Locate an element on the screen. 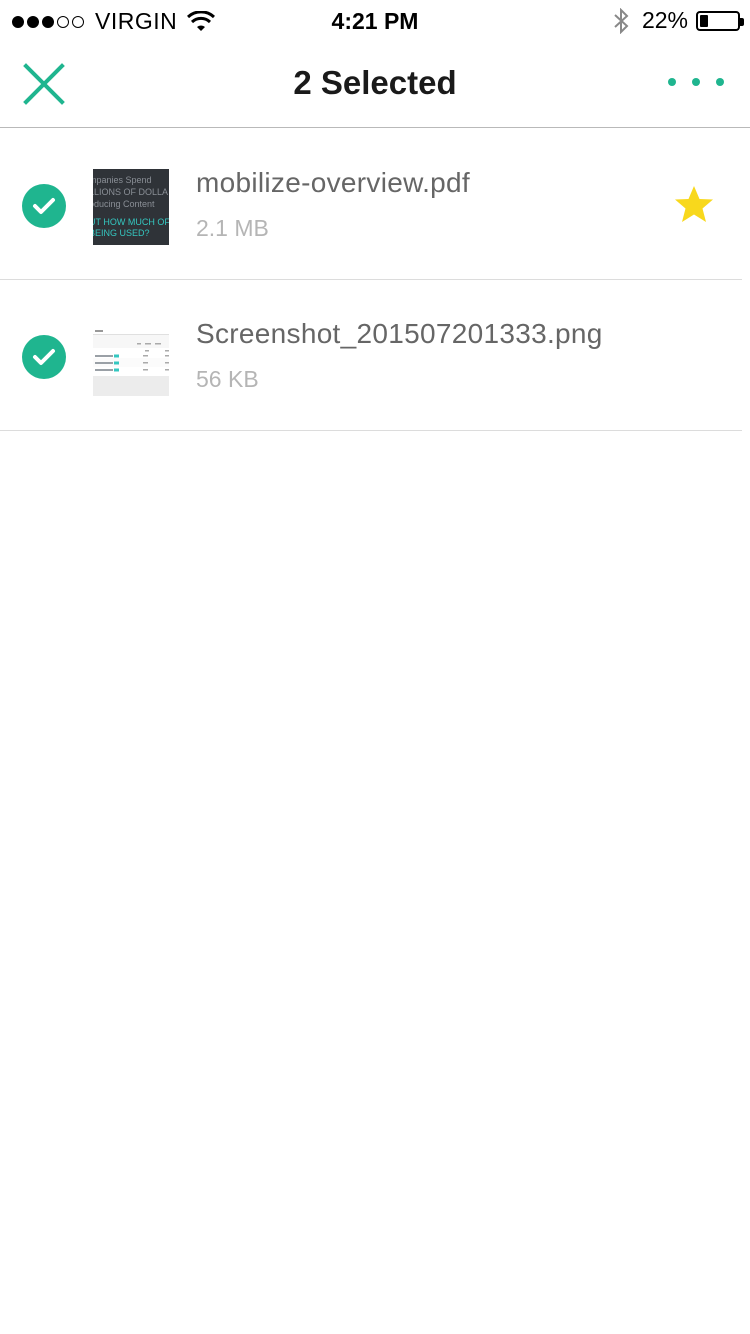 Image resolution: width=750 pixels, height=1334 pixels. status-bar: VIRGIN 4:21 PM 22% is located at coordinates (375, 21).